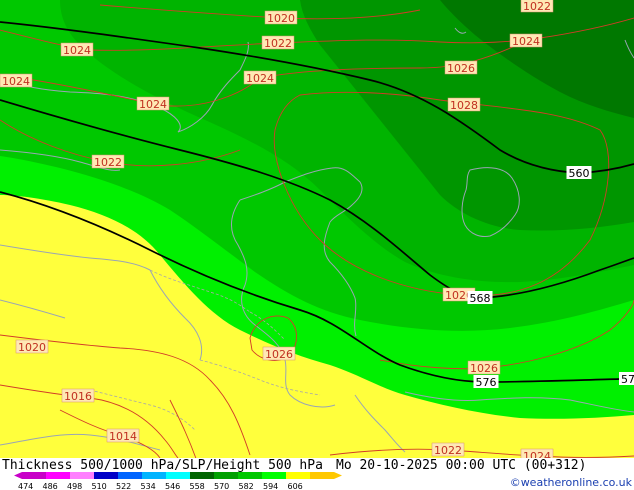 The image size is (634, 490). What do you see at coordinates (480, 298) in the screenshot?
I see `height-label: 568` at bounding box center [480, 298].